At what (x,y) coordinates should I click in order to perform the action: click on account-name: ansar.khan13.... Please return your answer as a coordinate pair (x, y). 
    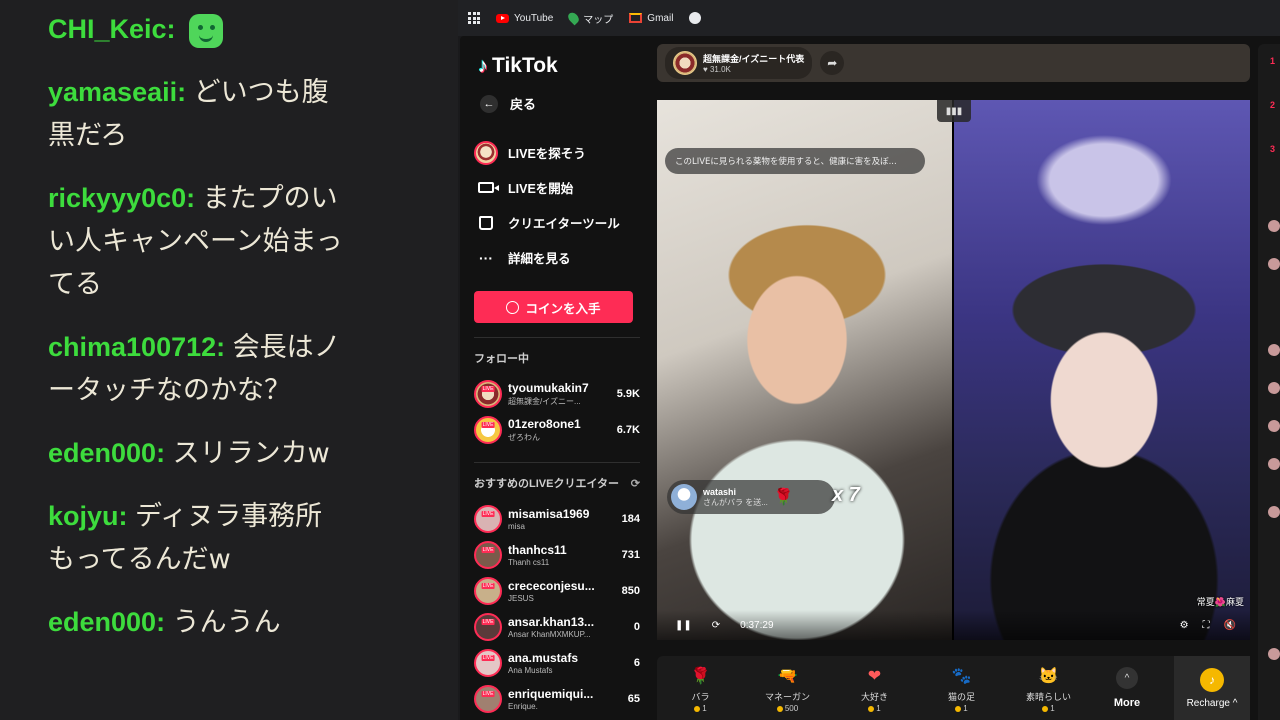
    Looking at the image, I should click on (551, 622).